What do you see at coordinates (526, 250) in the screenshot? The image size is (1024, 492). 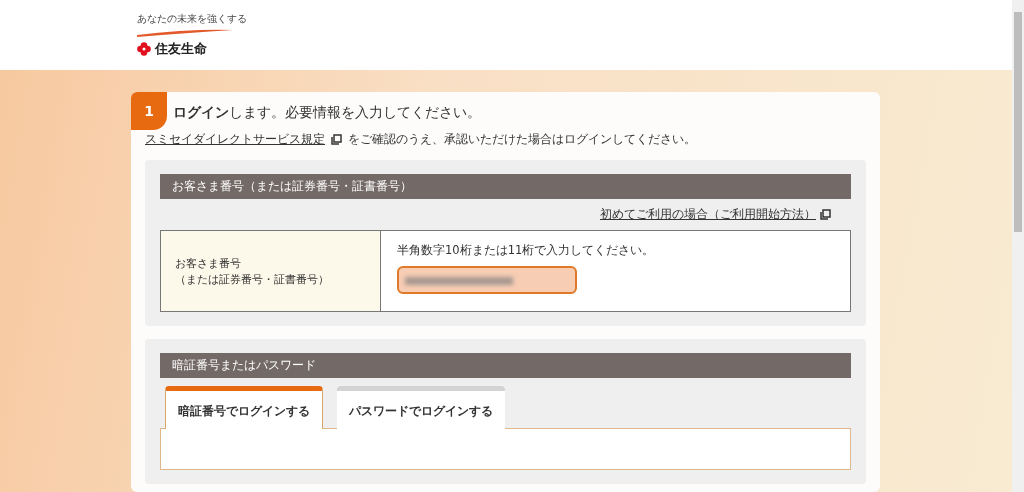 I see `input-hint: 半角数字10桁または11桁で入力してください。` at bounding box center [526, 250].